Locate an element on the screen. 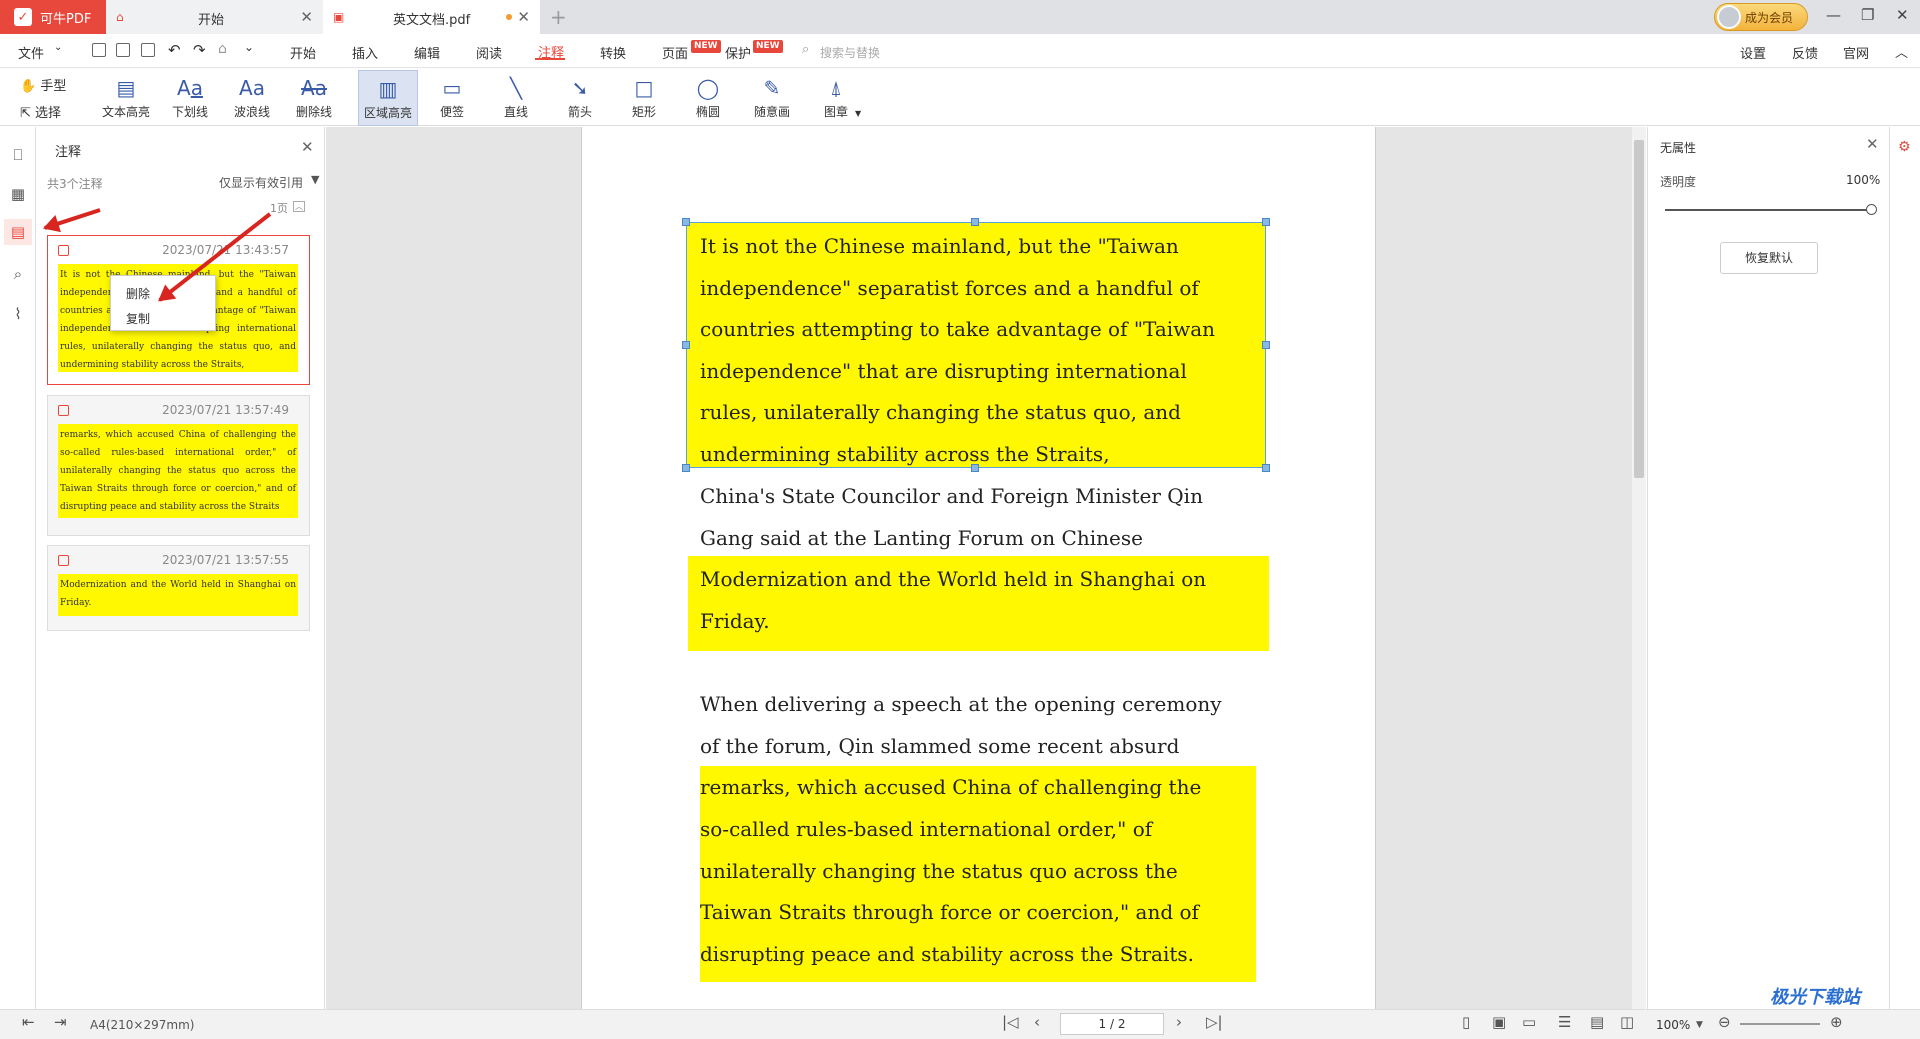 Image resolution: width=1920 pixels, height=1039 pixels. prev-page-icon: ‹ is located at coordinates (1037, 1022).